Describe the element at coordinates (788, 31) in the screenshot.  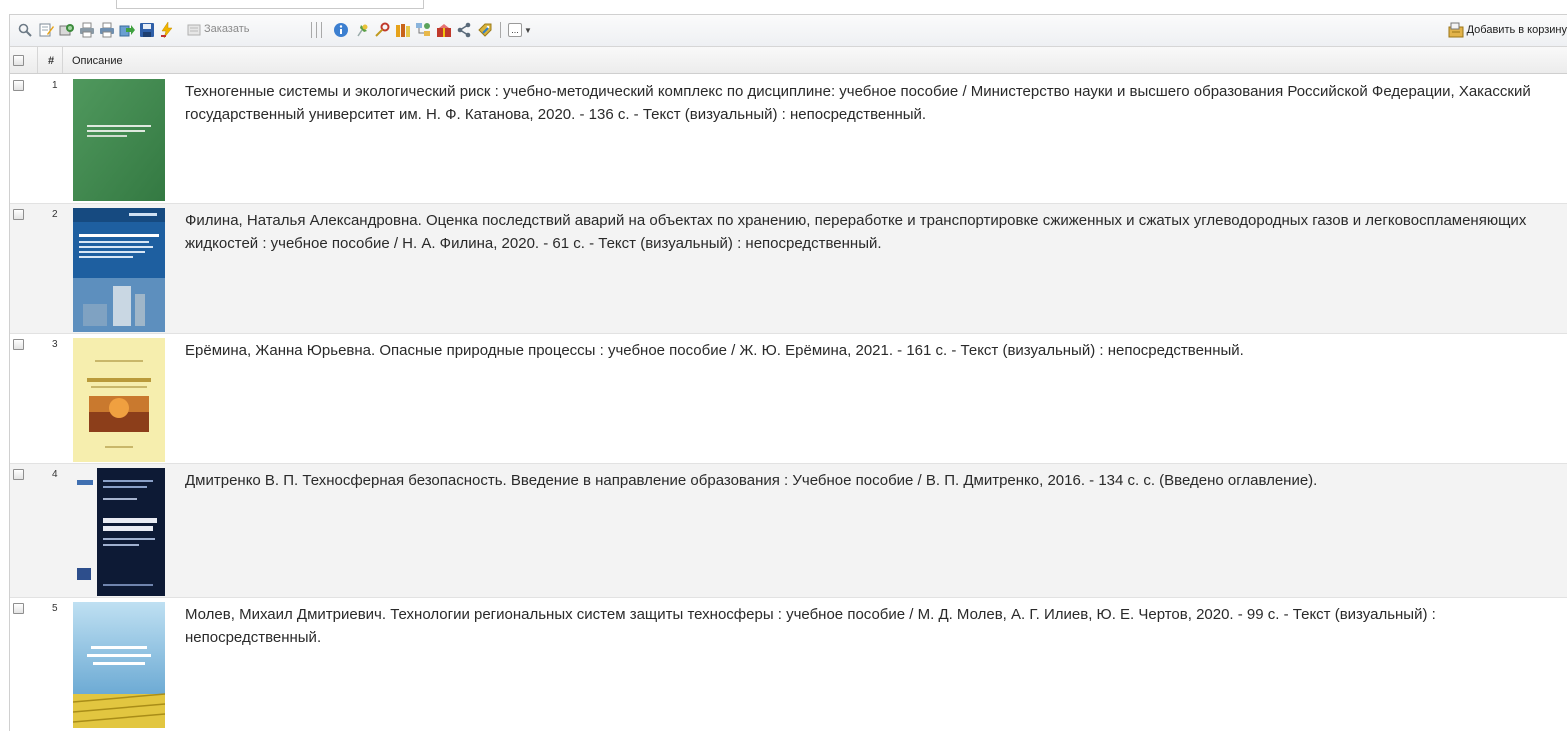
I see `results-toolbar: Заказать ... ▼ Добавить в корзину` at that location.